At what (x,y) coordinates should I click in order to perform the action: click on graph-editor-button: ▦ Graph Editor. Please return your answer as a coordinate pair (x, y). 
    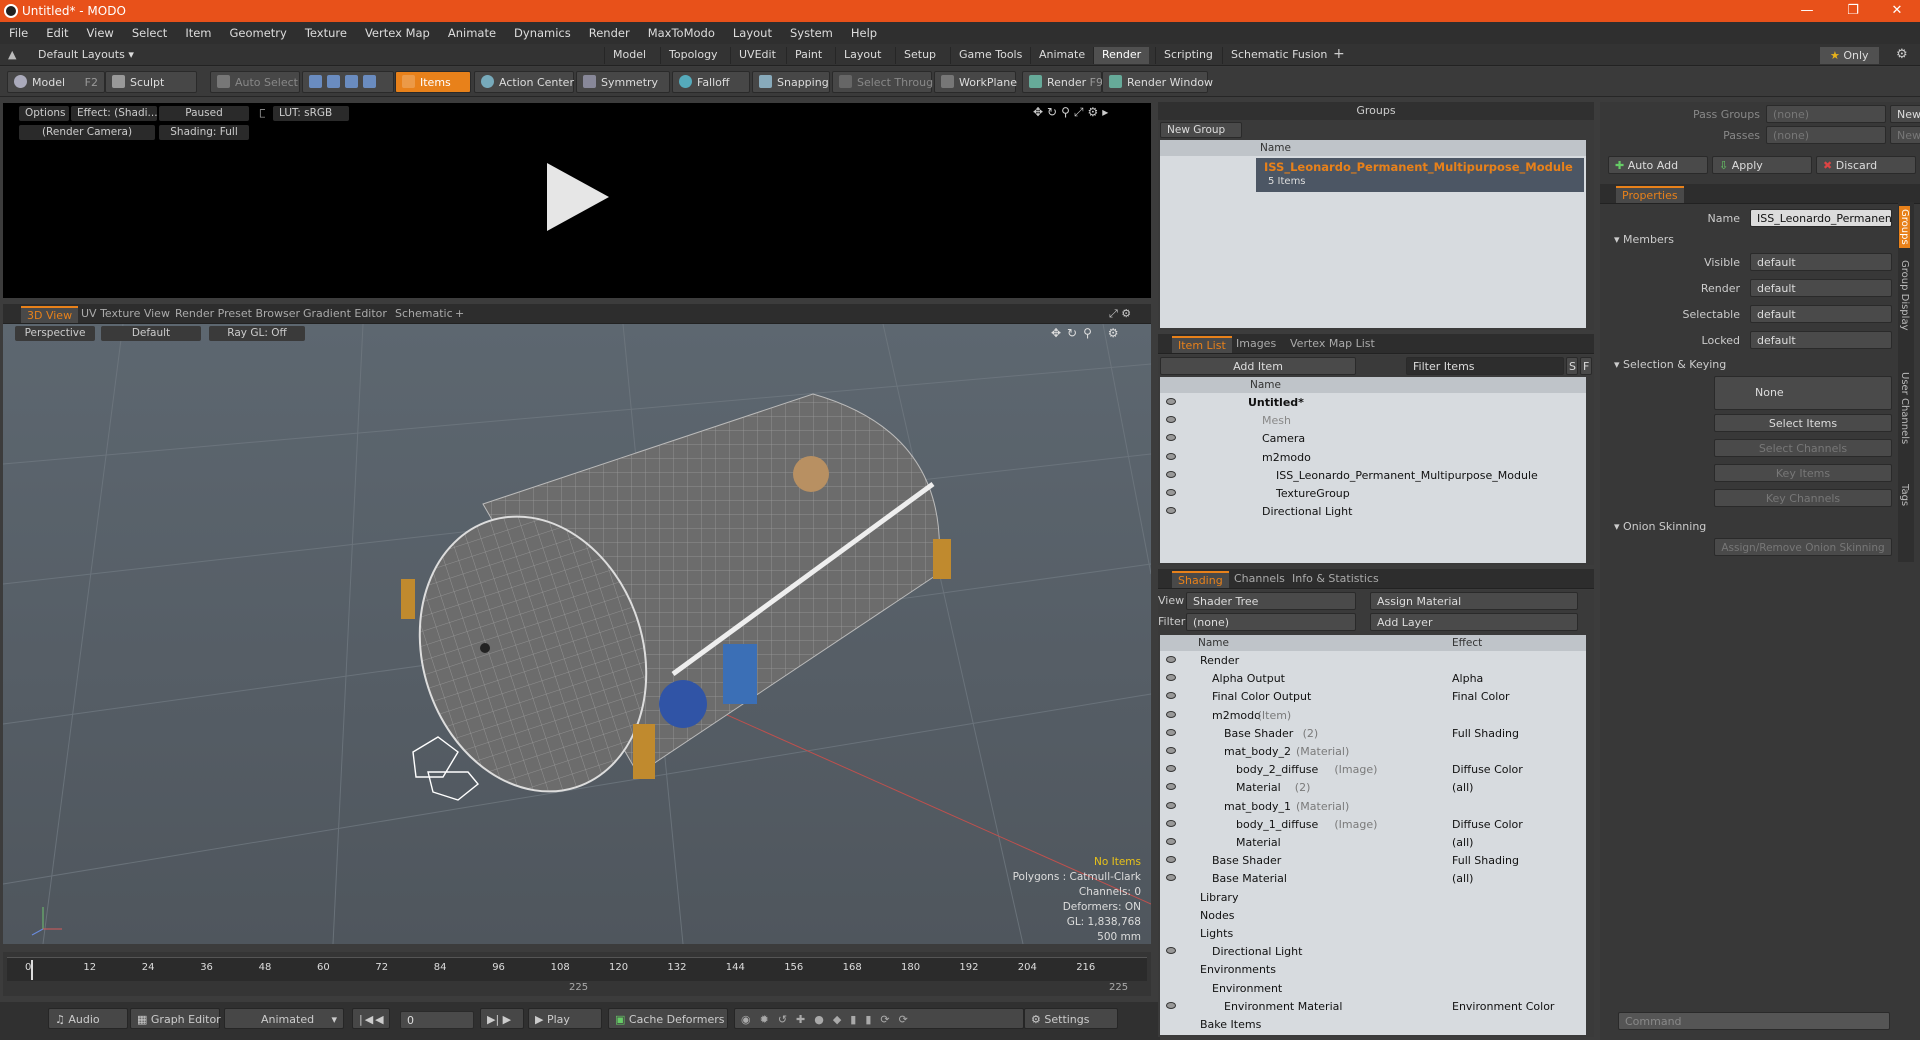
    Looking at the image, I should click on (175, 1018).